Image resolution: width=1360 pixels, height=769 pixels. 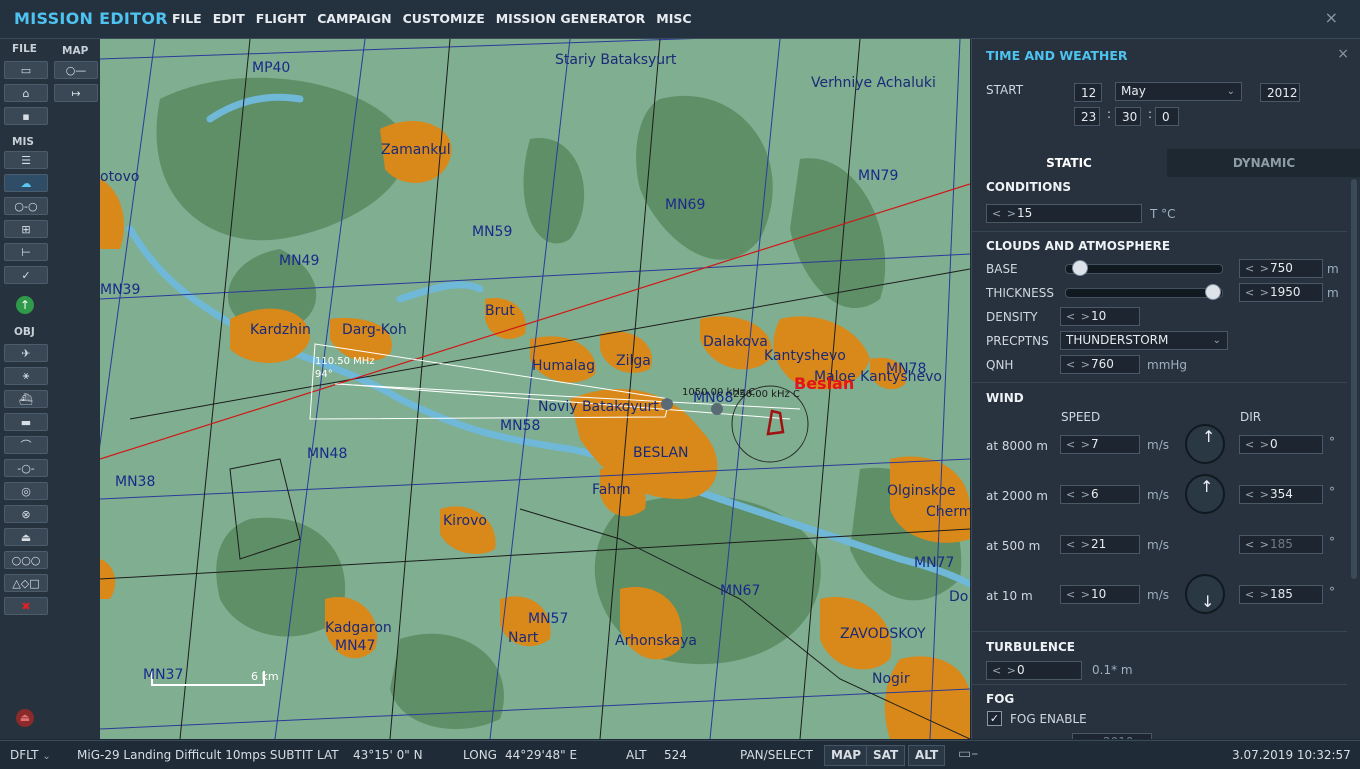 I want to click on fog-enable-checkbox: ✓, so click(x=994, y=718).